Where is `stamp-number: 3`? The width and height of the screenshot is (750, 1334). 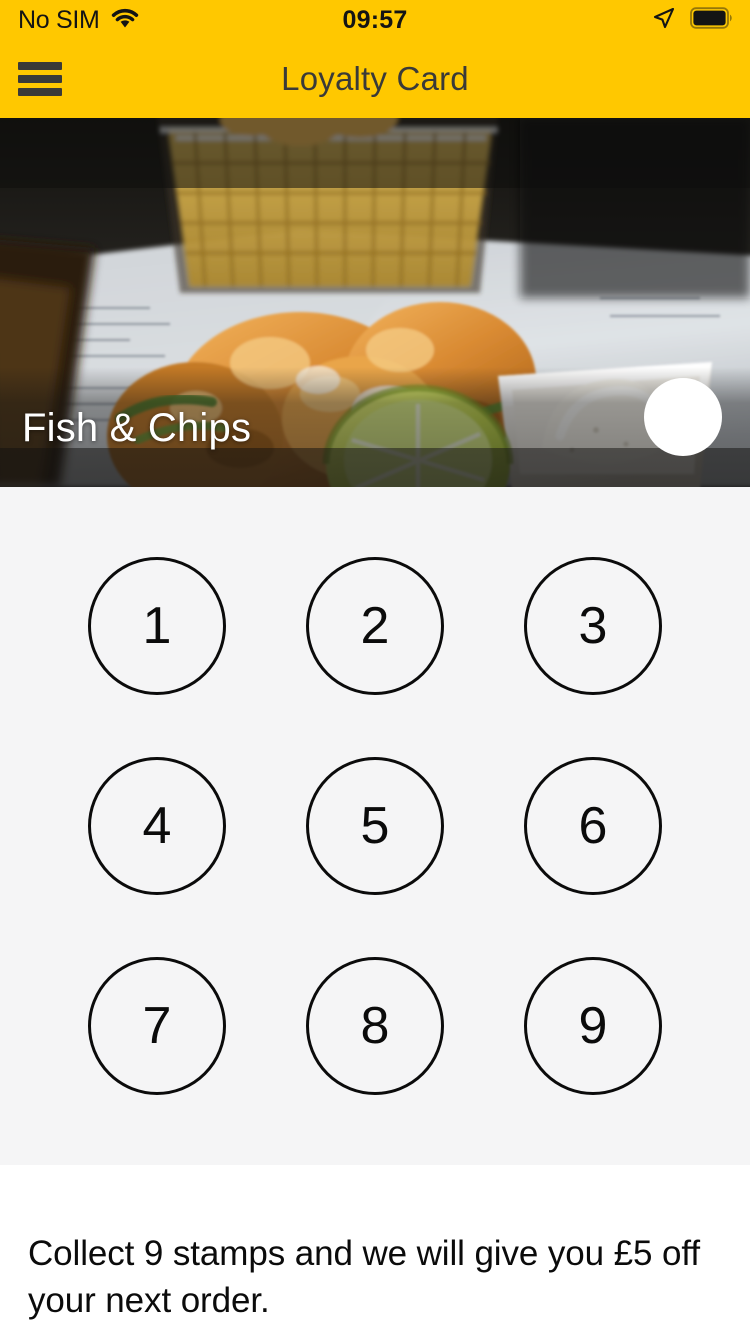 stamp-number: 3 is located at coordinates (593, 626).